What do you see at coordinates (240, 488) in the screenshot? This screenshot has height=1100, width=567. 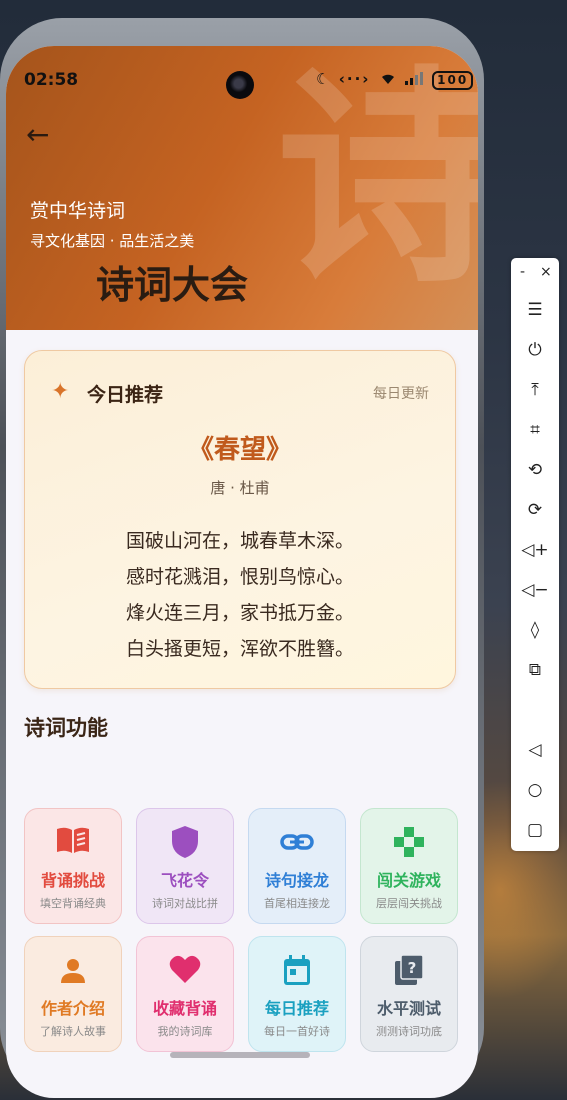 I see `poem-author: 唐 · 杜甫` at bounding box center [240, 488].